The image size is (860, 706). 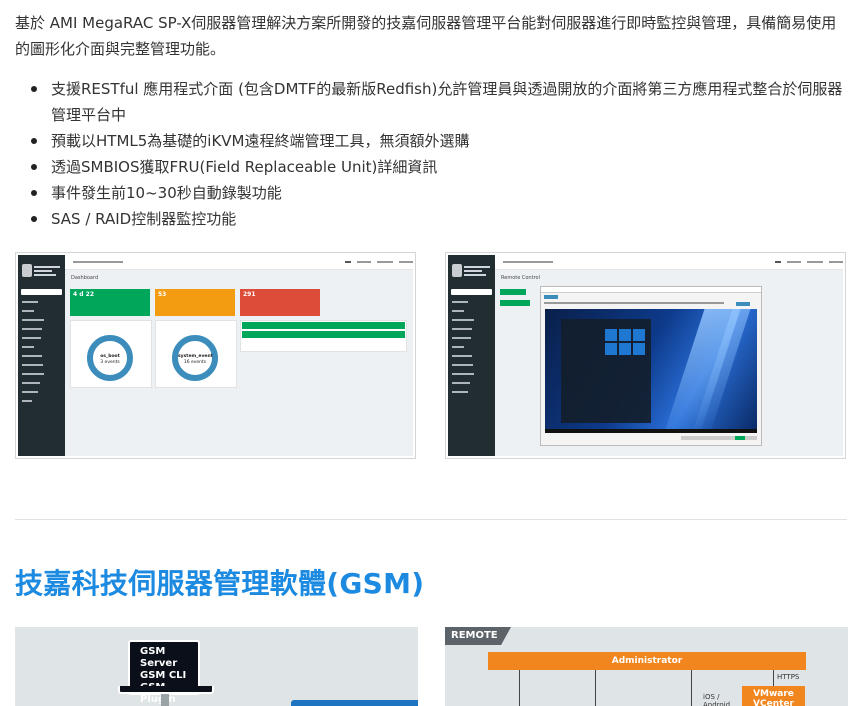 I want to click on event-card: system_event 16 events, so click(x=196, y=354).